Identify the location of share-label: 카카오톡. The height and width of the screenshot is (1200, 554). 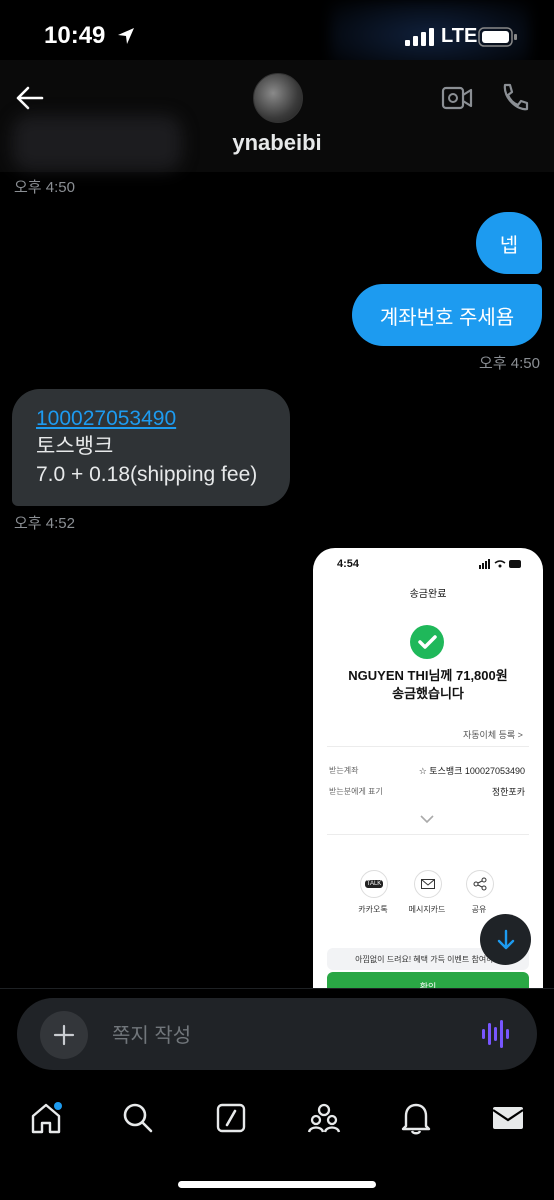
(373, 909).